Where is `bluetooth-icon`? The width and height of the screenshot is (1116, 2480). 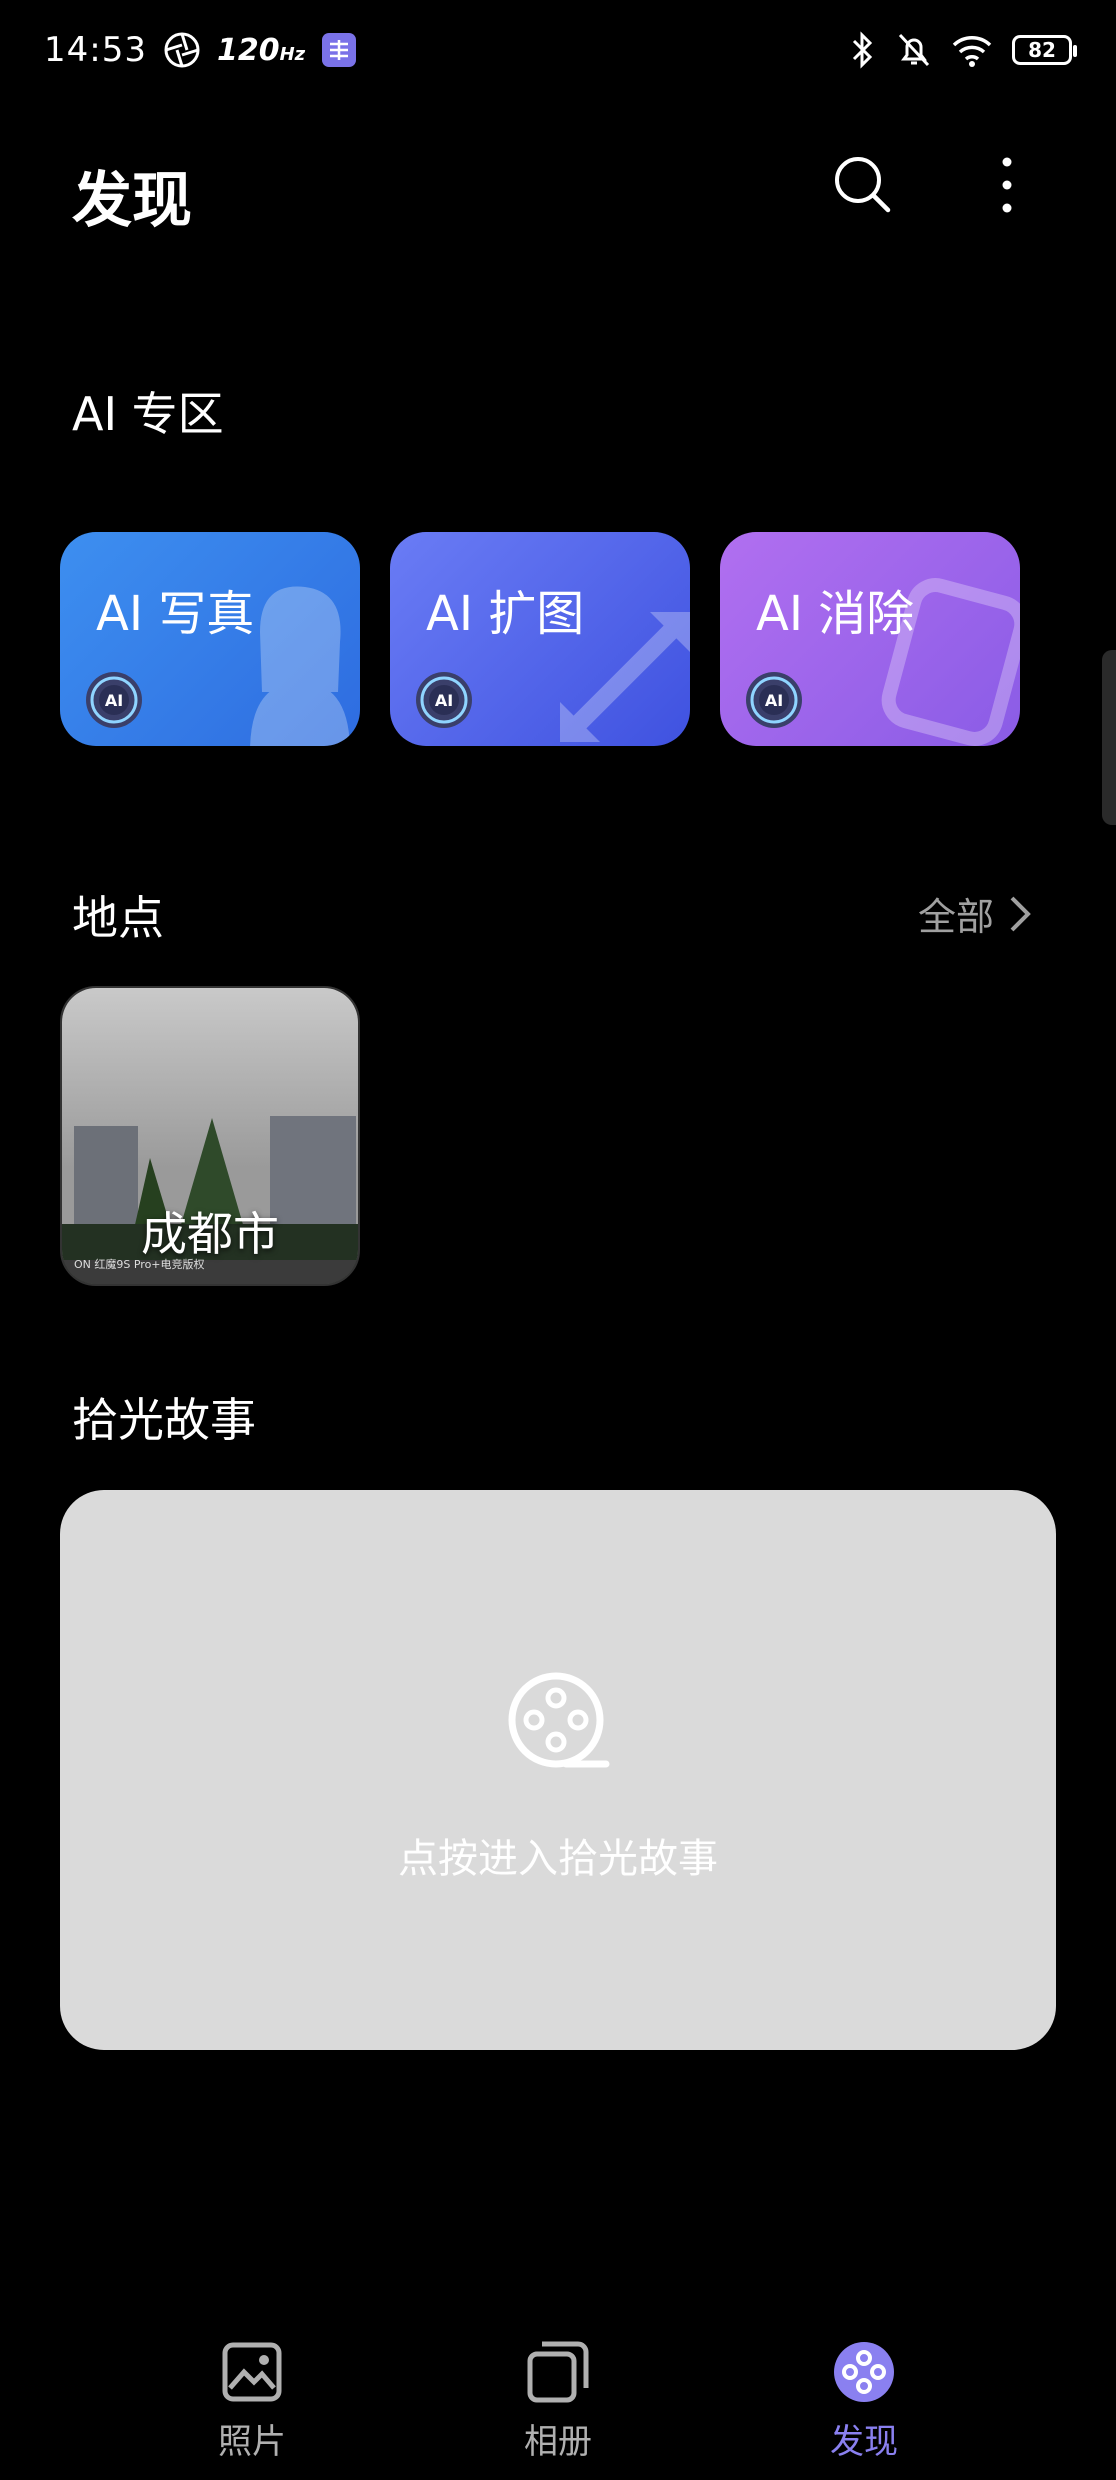 bluetooth-icon is located at coordinates (862, 50).